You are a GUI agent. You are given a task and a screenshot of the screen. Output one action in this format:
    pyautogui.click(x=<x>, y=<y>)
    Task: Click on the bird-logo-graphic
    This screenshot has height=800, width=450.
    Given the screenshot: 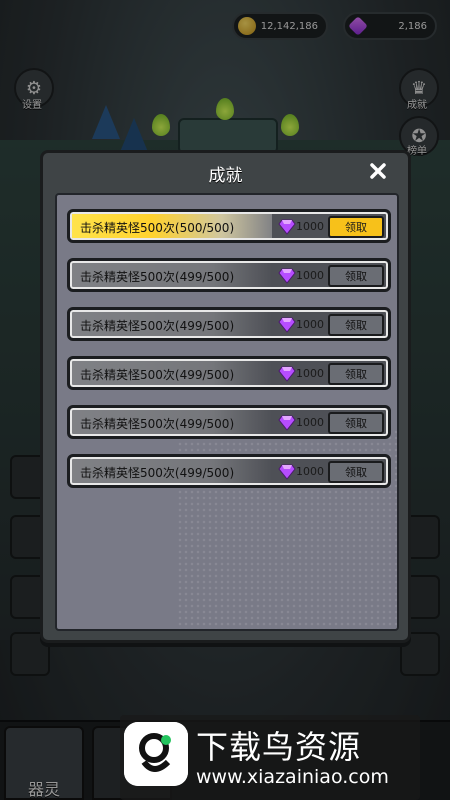 What is the action you would take?
    pyautogui.click(x=156, y=754)
    